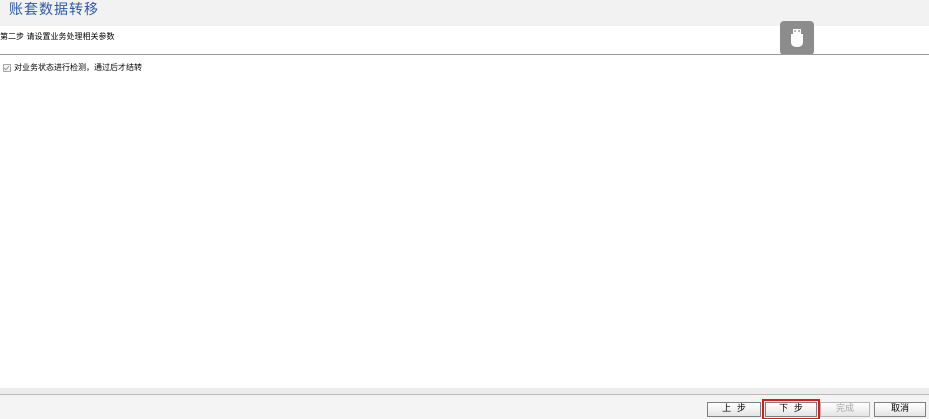 This screenshot has width=929, height=419. I want to click on cancel-button: 取消, so click(900, 409).